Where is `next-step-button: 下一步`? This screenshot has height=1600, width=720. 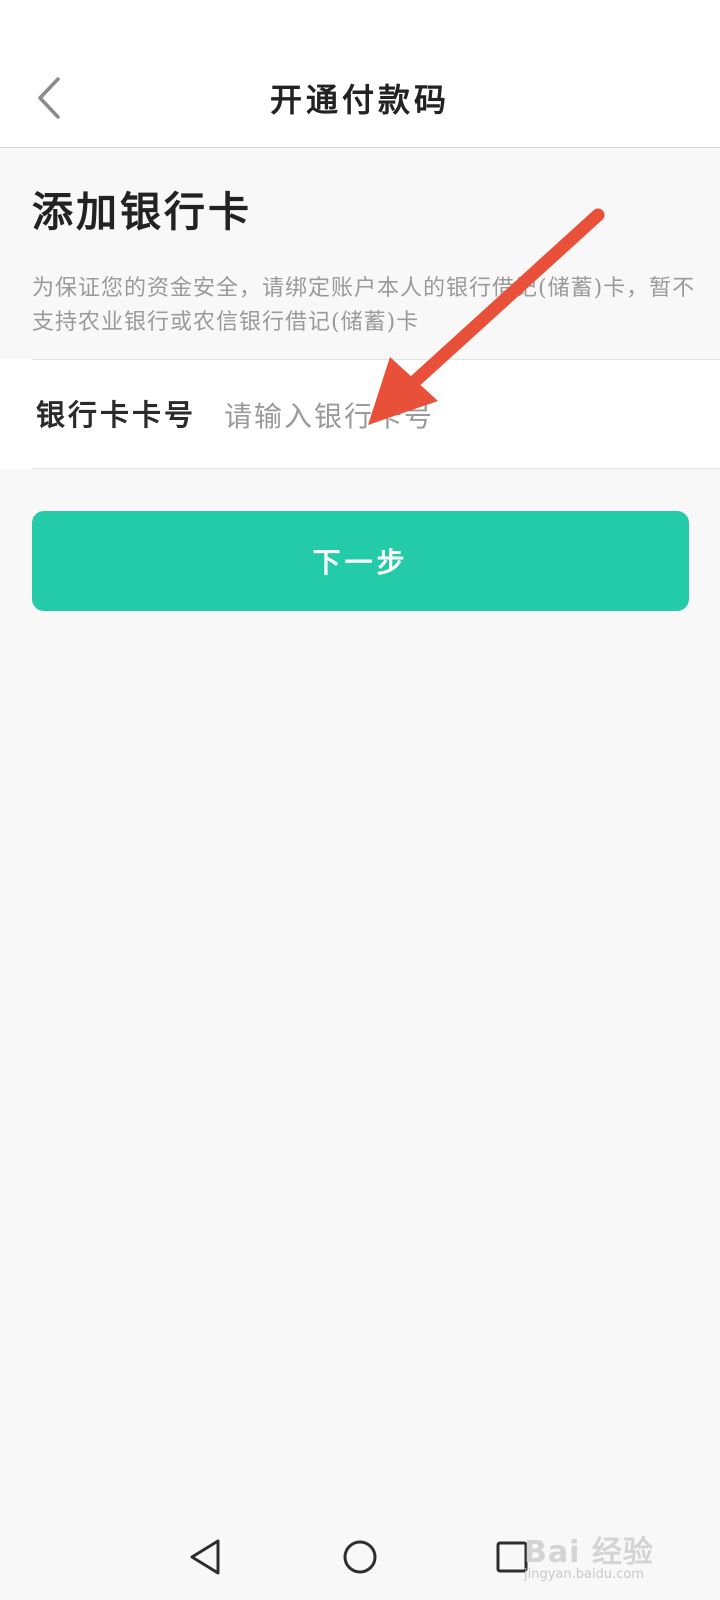 next-step-button: 下一步 is located at coordinates (360, 561).